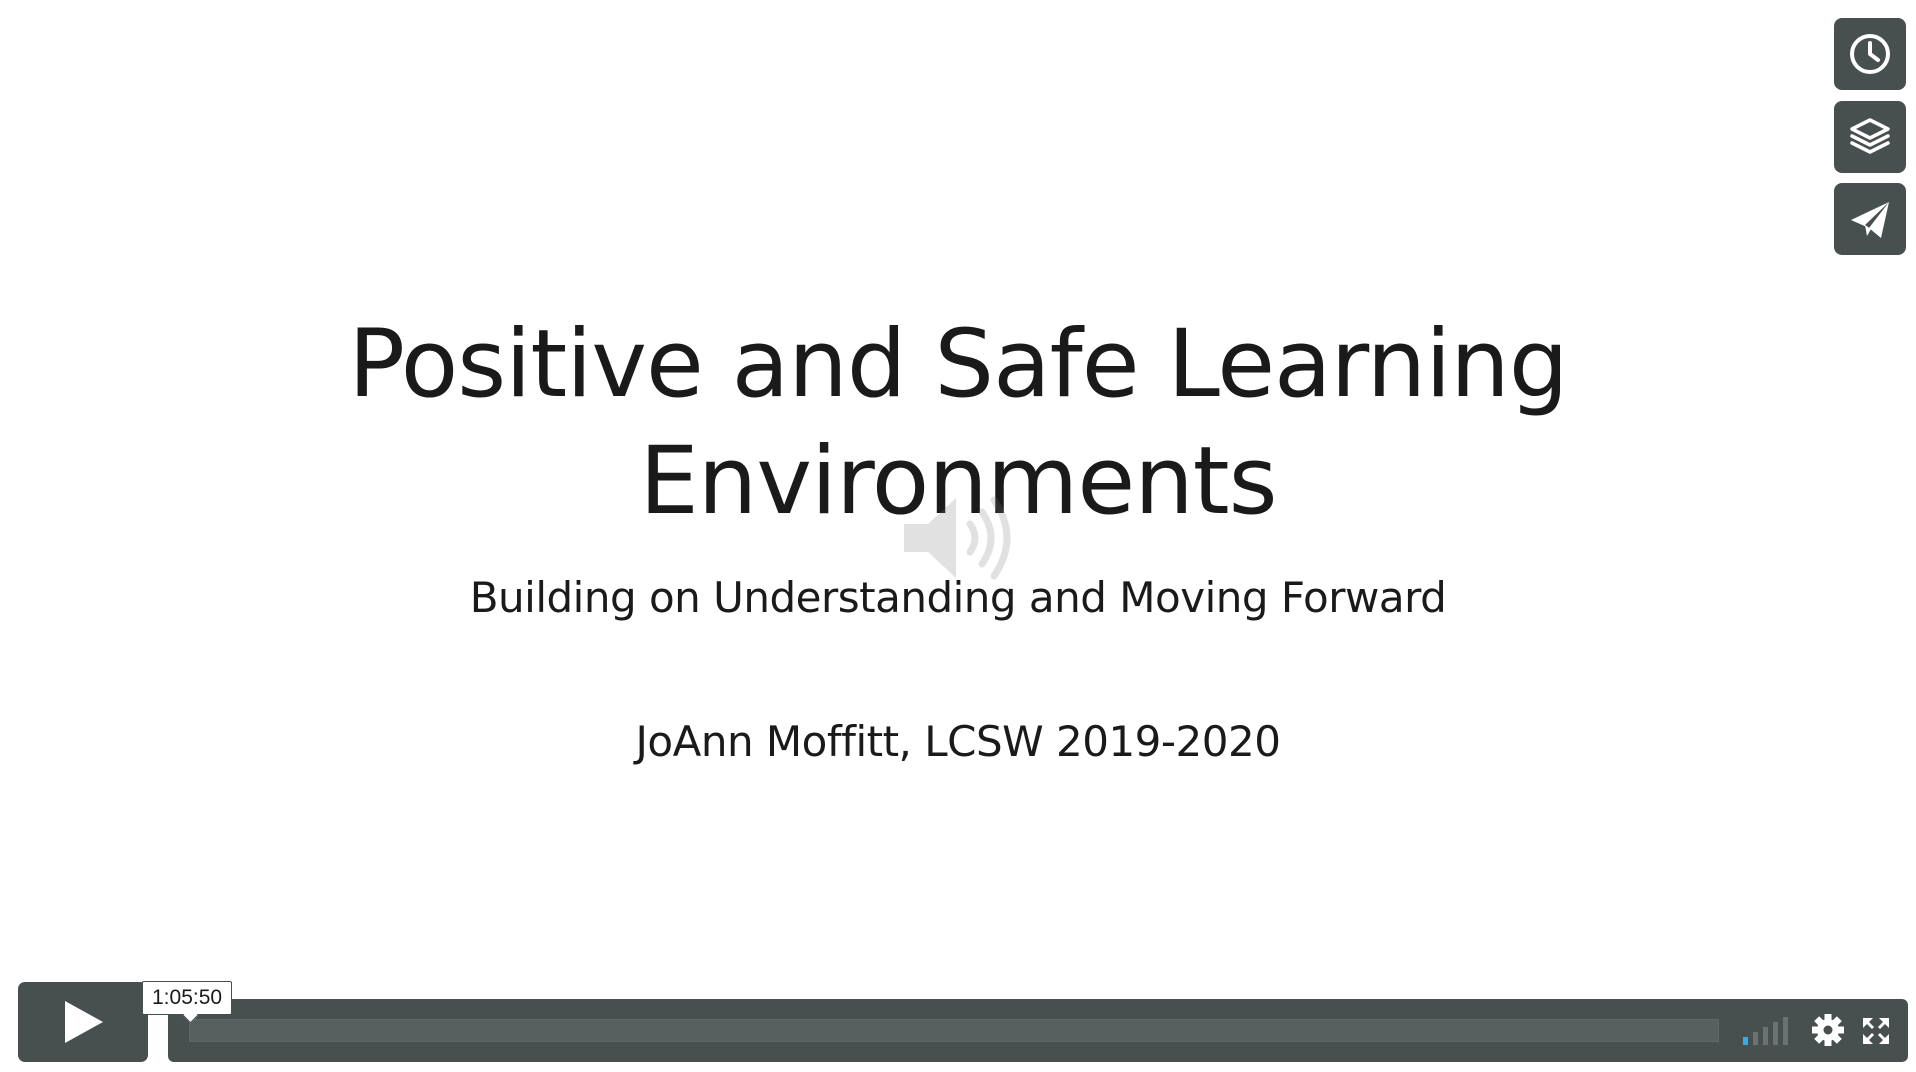  Describe the element at coordinates (187, 998) in the screenshot. I see `time-tooltip: 1:05:50` at that location.